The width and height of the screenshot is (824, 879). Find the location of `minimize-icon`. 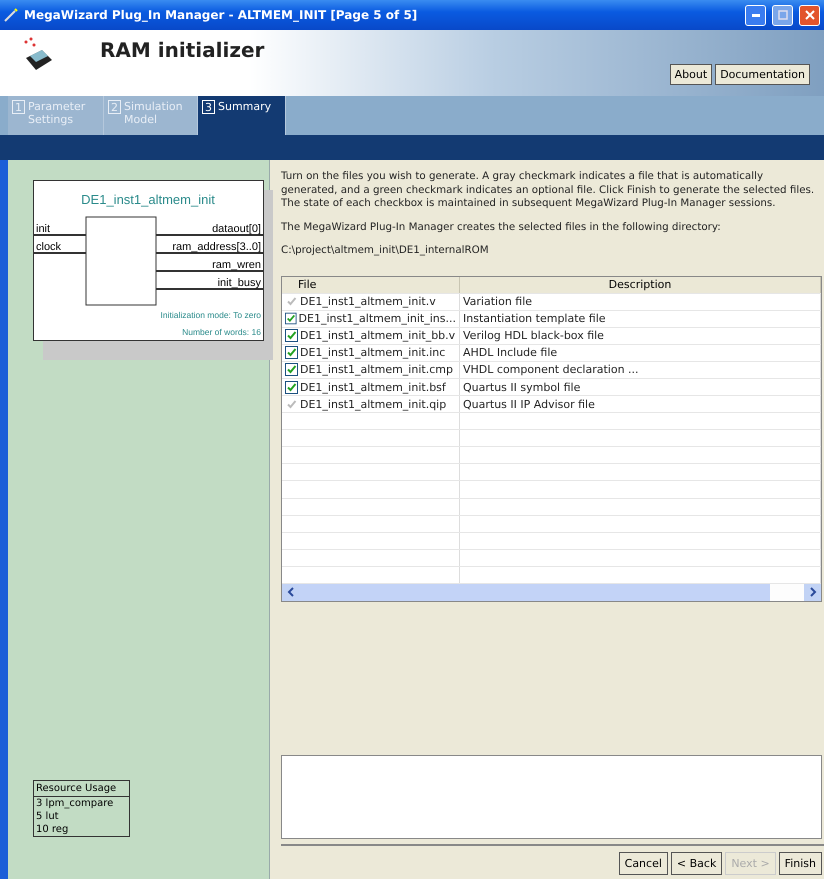

minimize-icon is located at coordinates (756, 15).